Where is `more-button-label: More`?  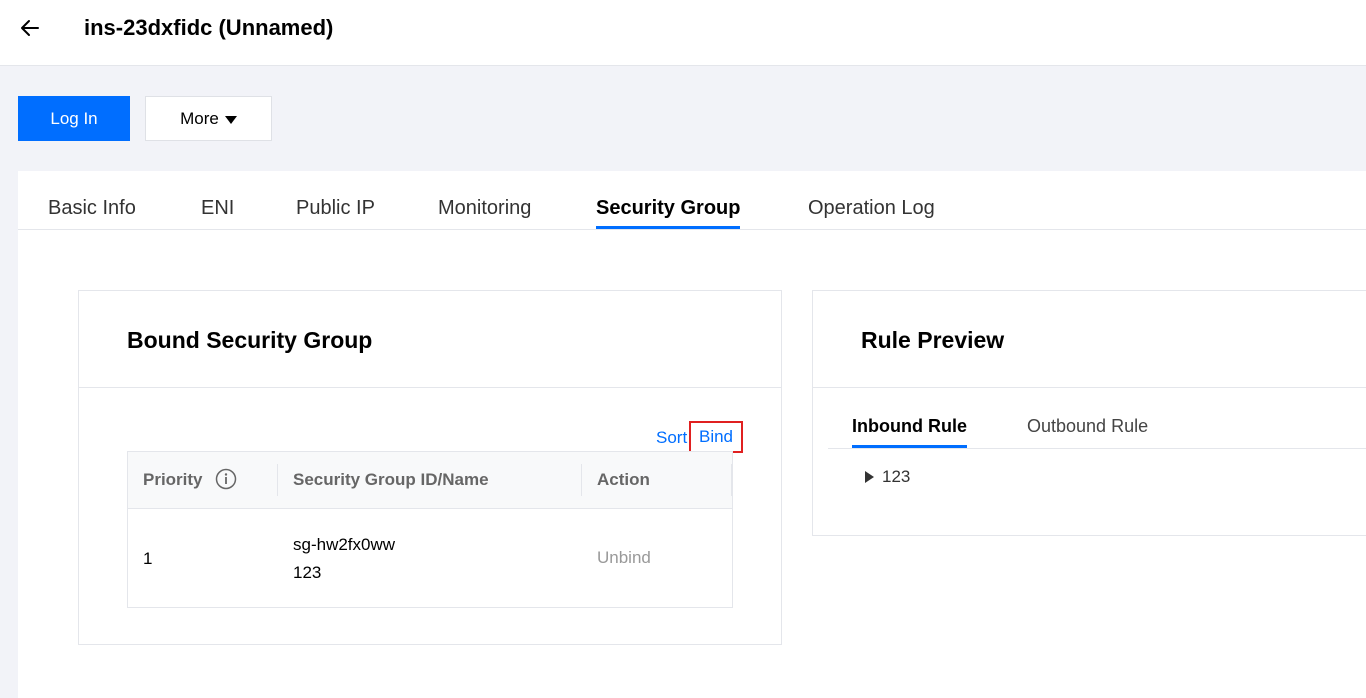
more-button-label: More is located at coordinates (199, 118).